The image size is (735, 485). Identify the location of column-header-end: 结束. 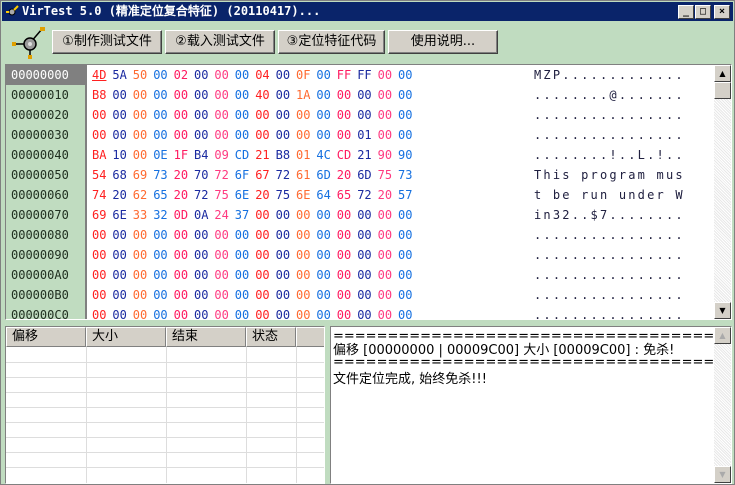
(206, 337).